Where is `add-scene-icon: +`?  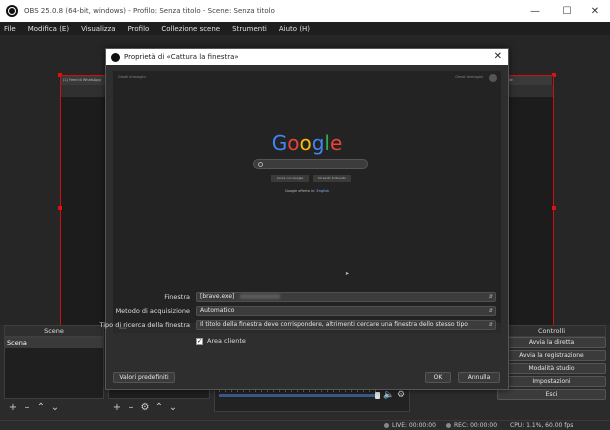 add-scene-icon: + is located at coordinates (13, 408).